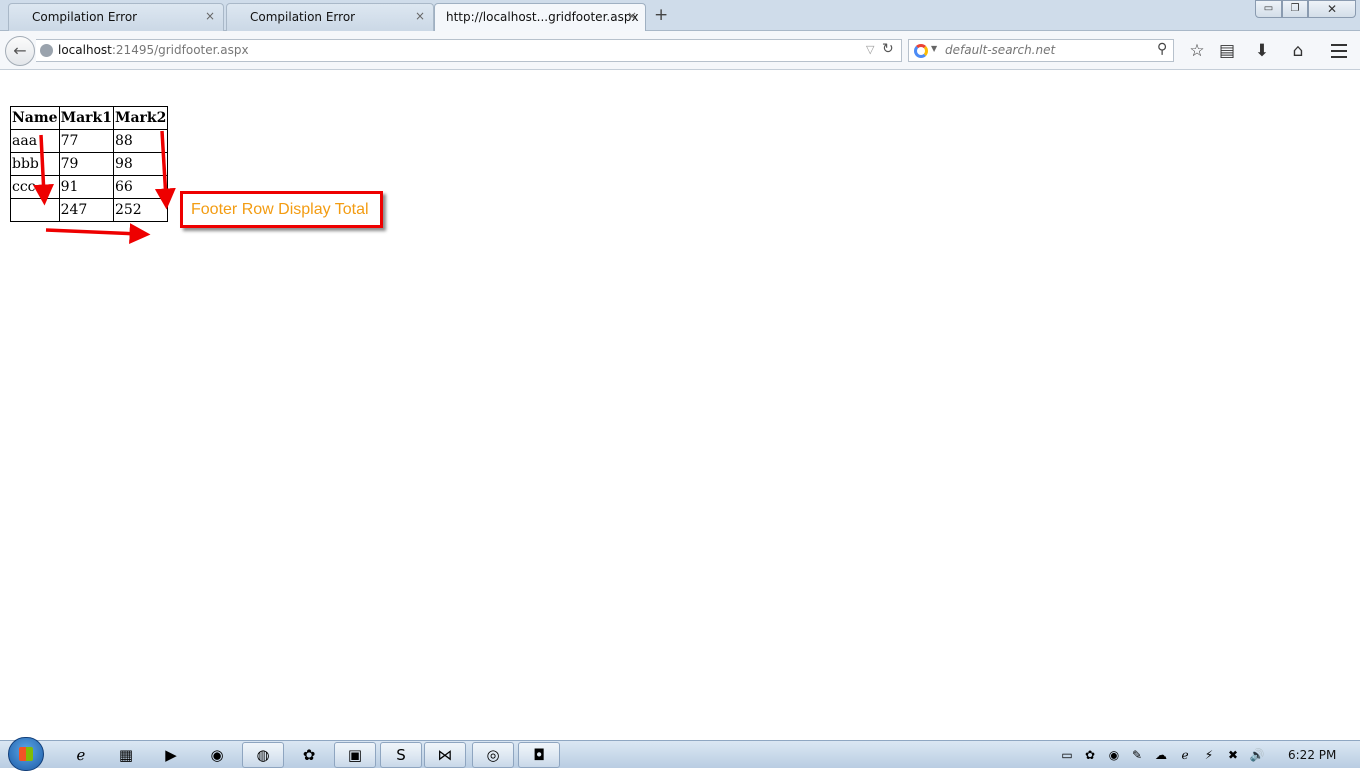 The height and width of the screenshot is (771, 1360). Describe the element at coordinates (1339, 51) in the screenshot. I see `hamburger-menu-icon` at that location.